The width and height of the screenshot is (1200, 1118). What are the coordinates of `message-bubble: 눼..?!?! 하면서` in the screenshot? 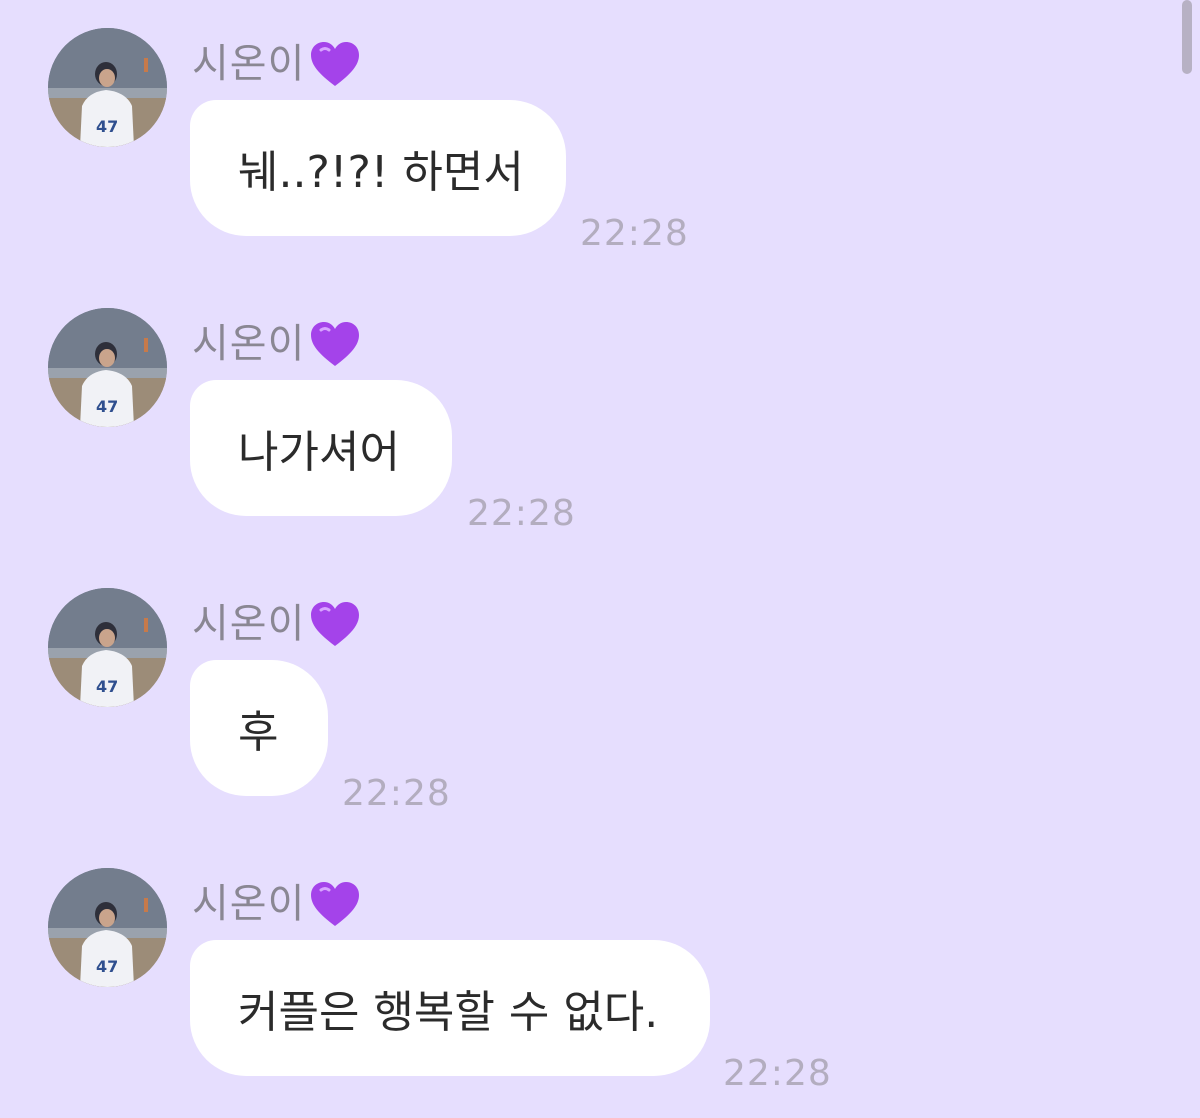 It's located at (378, 168).